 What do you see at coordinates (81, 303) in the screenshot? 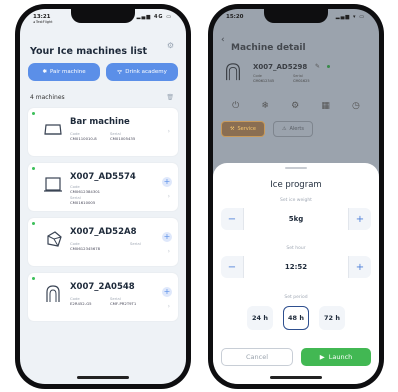
I see `code-value: E2R452-G5` at bounding box center [81, 303].